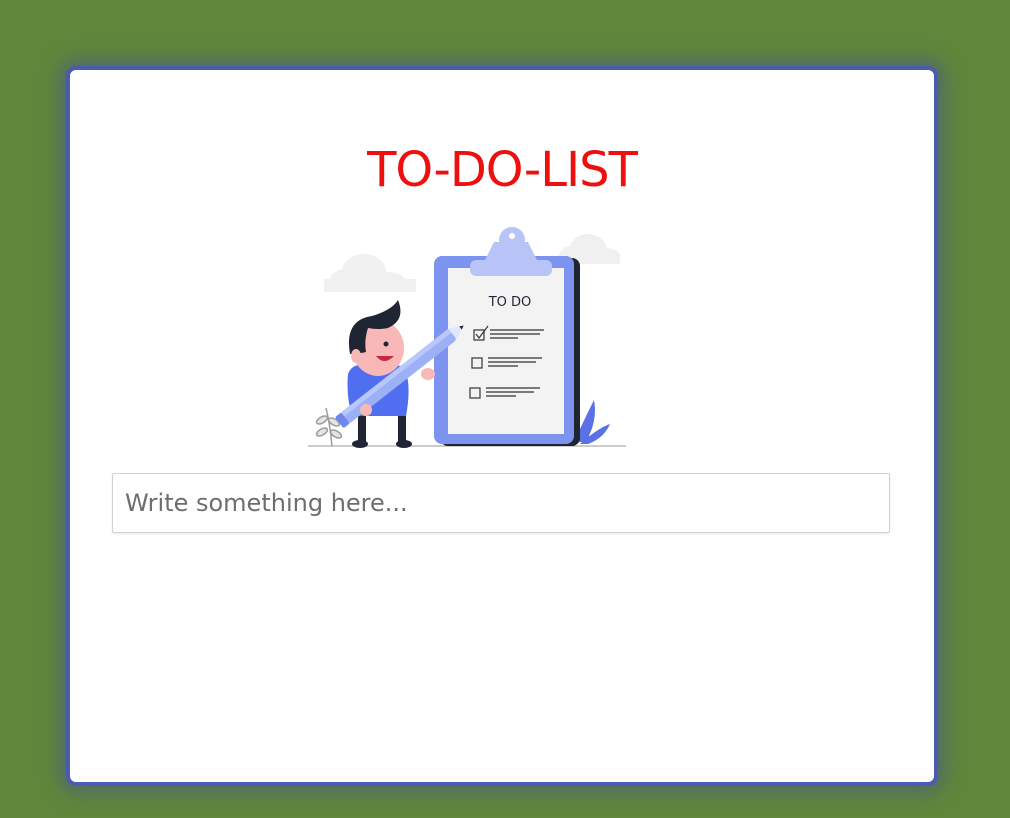  Describe the element at coordinates (502, 170) in the screenshot. I see `page-title: TO-DO-LIST` at that location.